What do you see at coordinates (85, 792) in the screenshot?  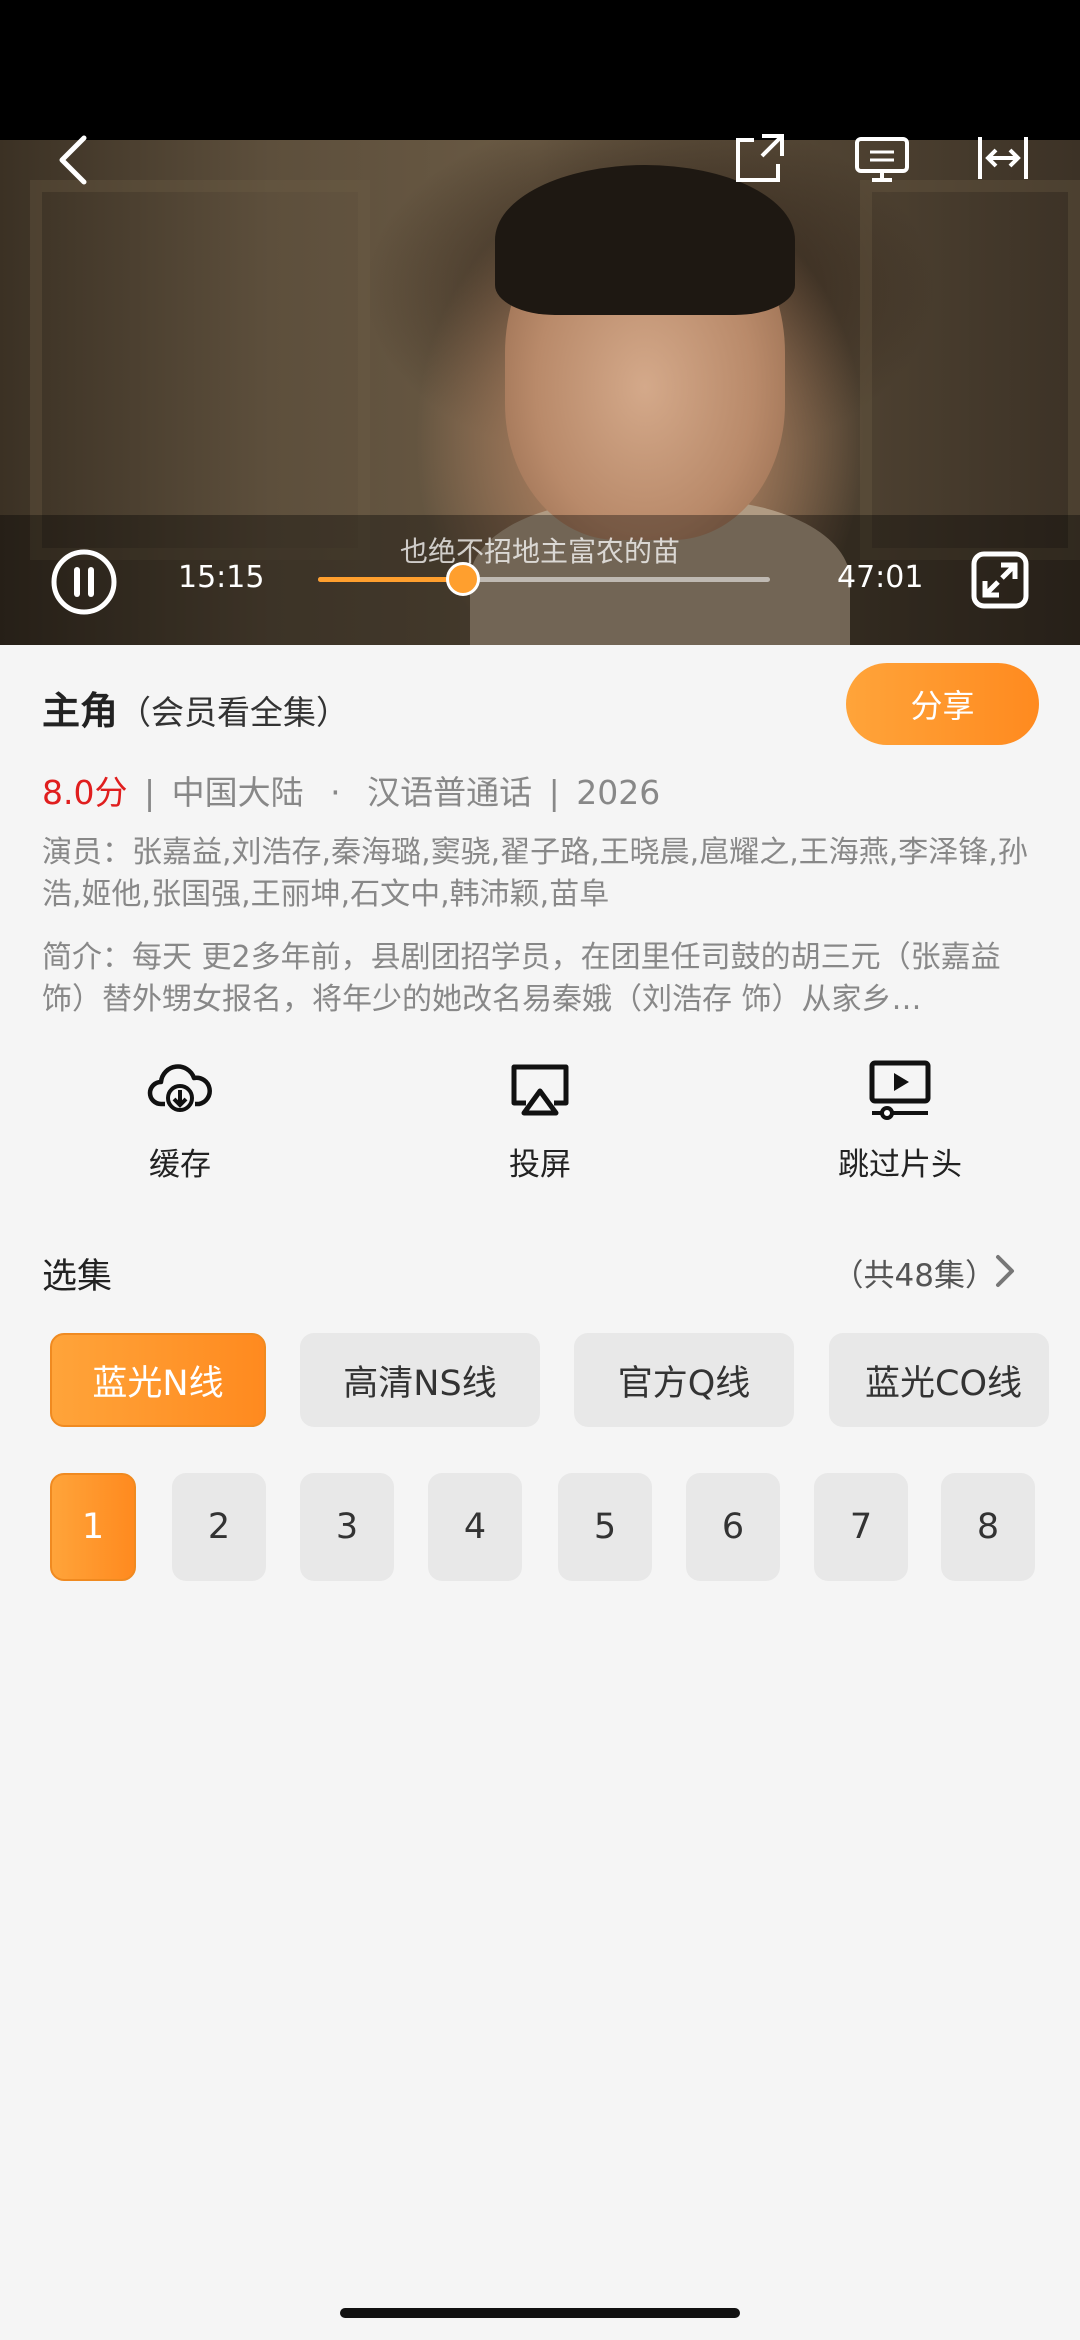 I see `score: 8.0分` at bounding box center [85, 792].